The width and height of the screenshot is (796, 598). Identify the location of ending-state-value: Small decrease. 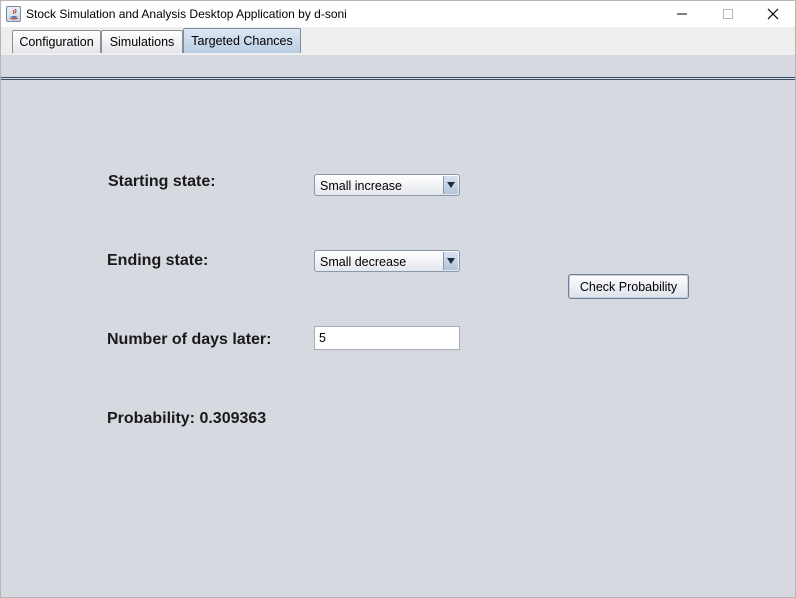
(363, 262).